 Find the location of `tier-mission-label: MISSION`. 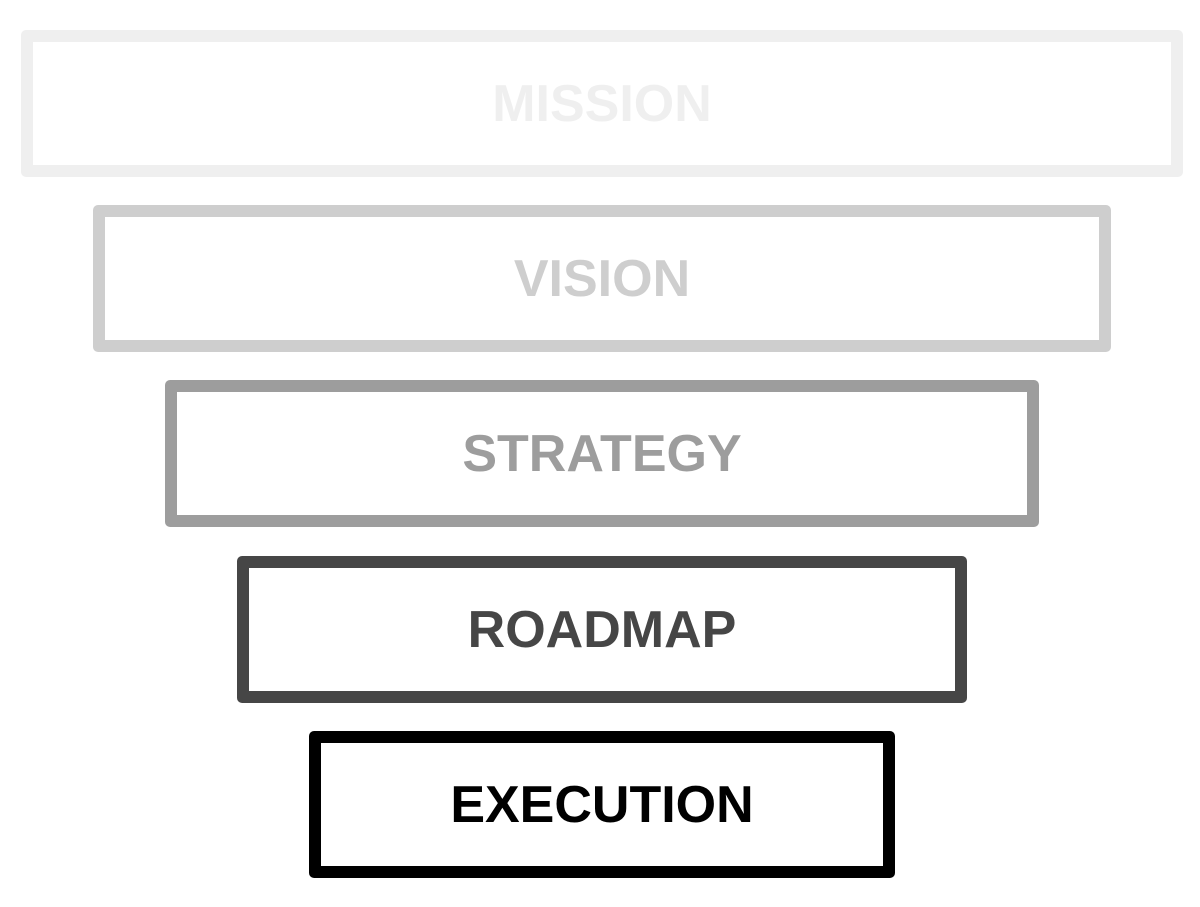

tier-mission-label: MISSION is located at coordinates (602, 103).